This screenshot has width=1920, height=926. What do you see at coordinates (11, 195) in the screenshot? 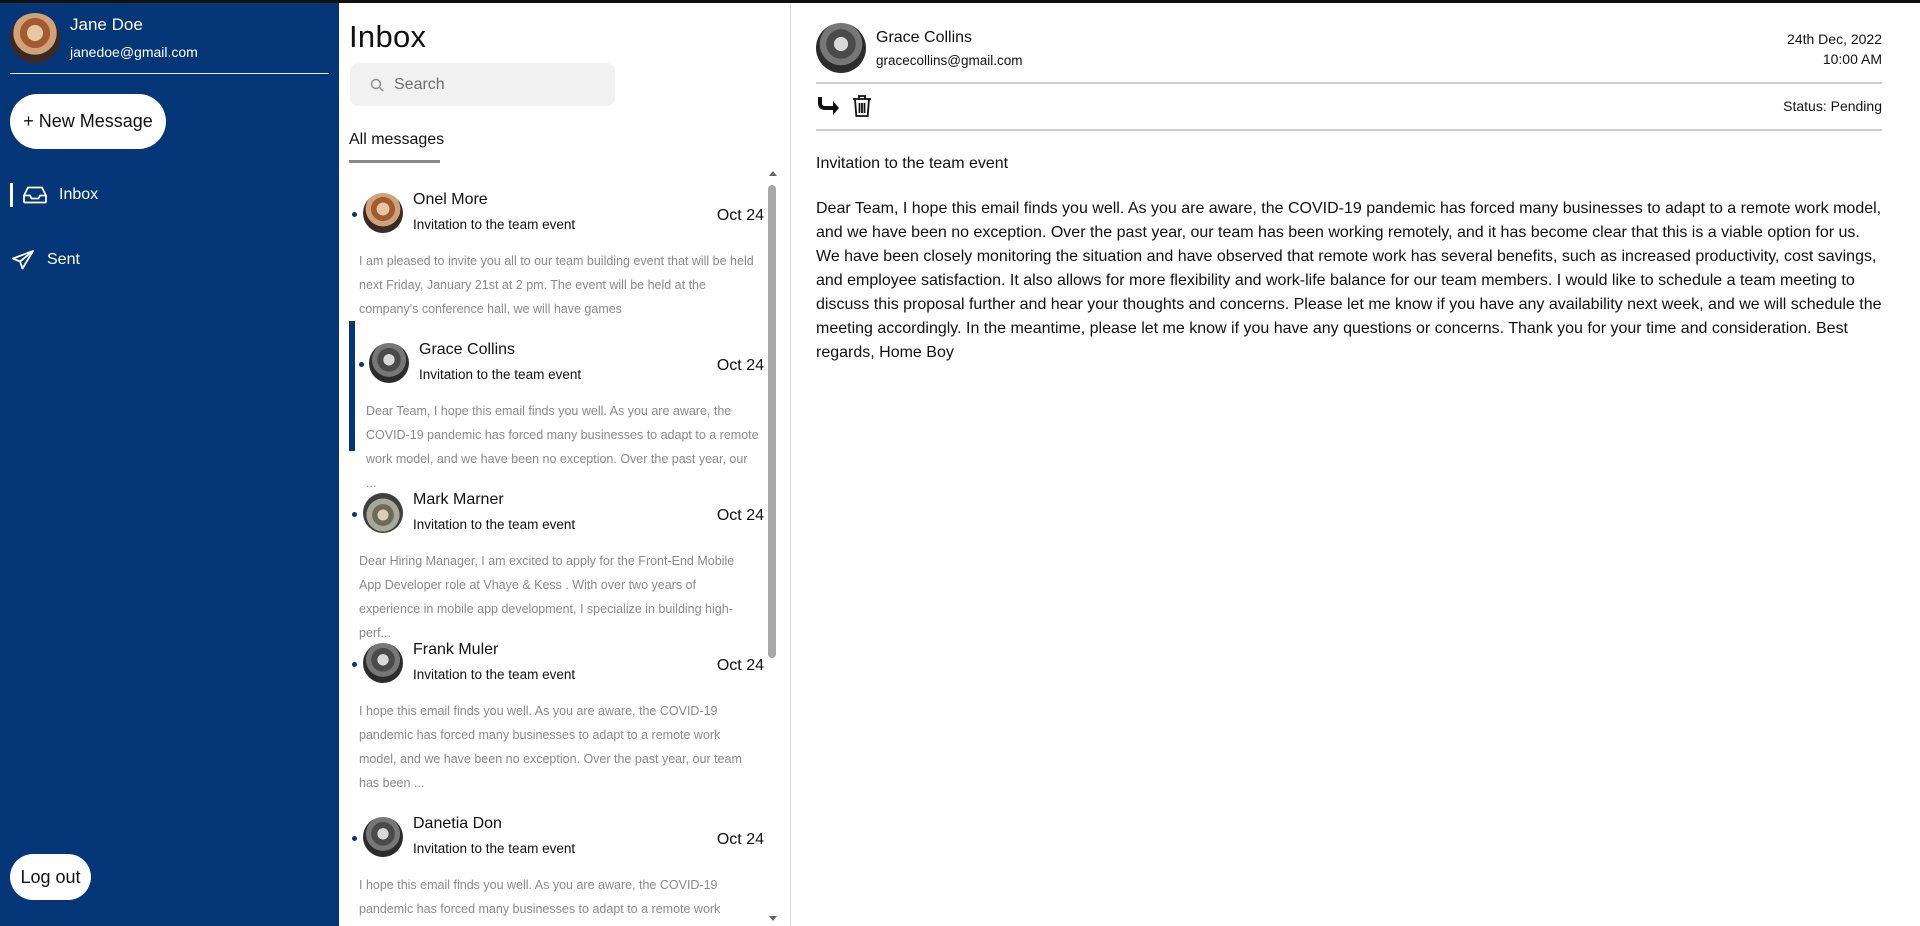
I see `active-indicator` at bounding box center [11, 195].